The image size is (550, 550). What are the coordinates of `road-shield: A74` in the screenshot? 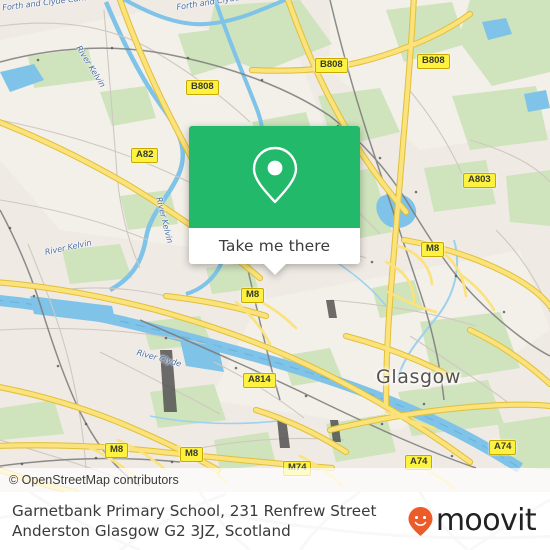 It's located at (503, 447).